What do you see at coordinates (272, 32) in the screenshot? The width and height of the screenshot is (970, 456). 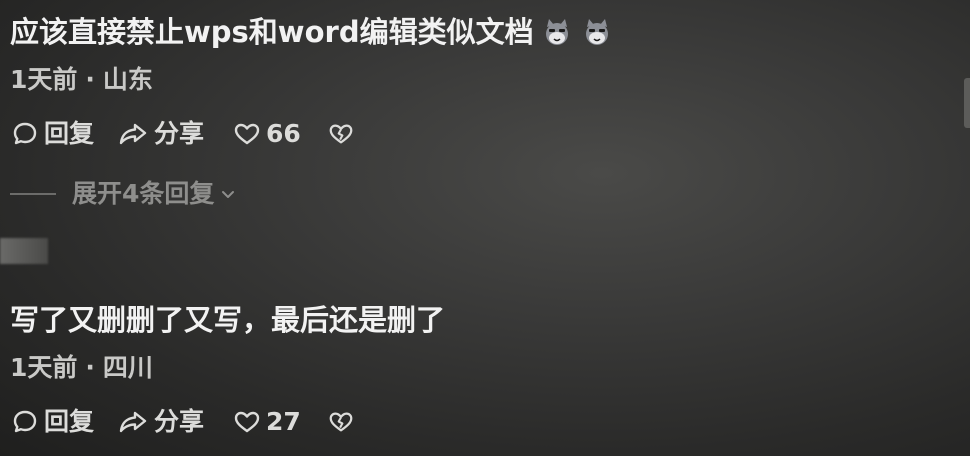 I see `comment-text: 应该直接禁止wps和word编辑类似文档` at bounding box center [272, 32].